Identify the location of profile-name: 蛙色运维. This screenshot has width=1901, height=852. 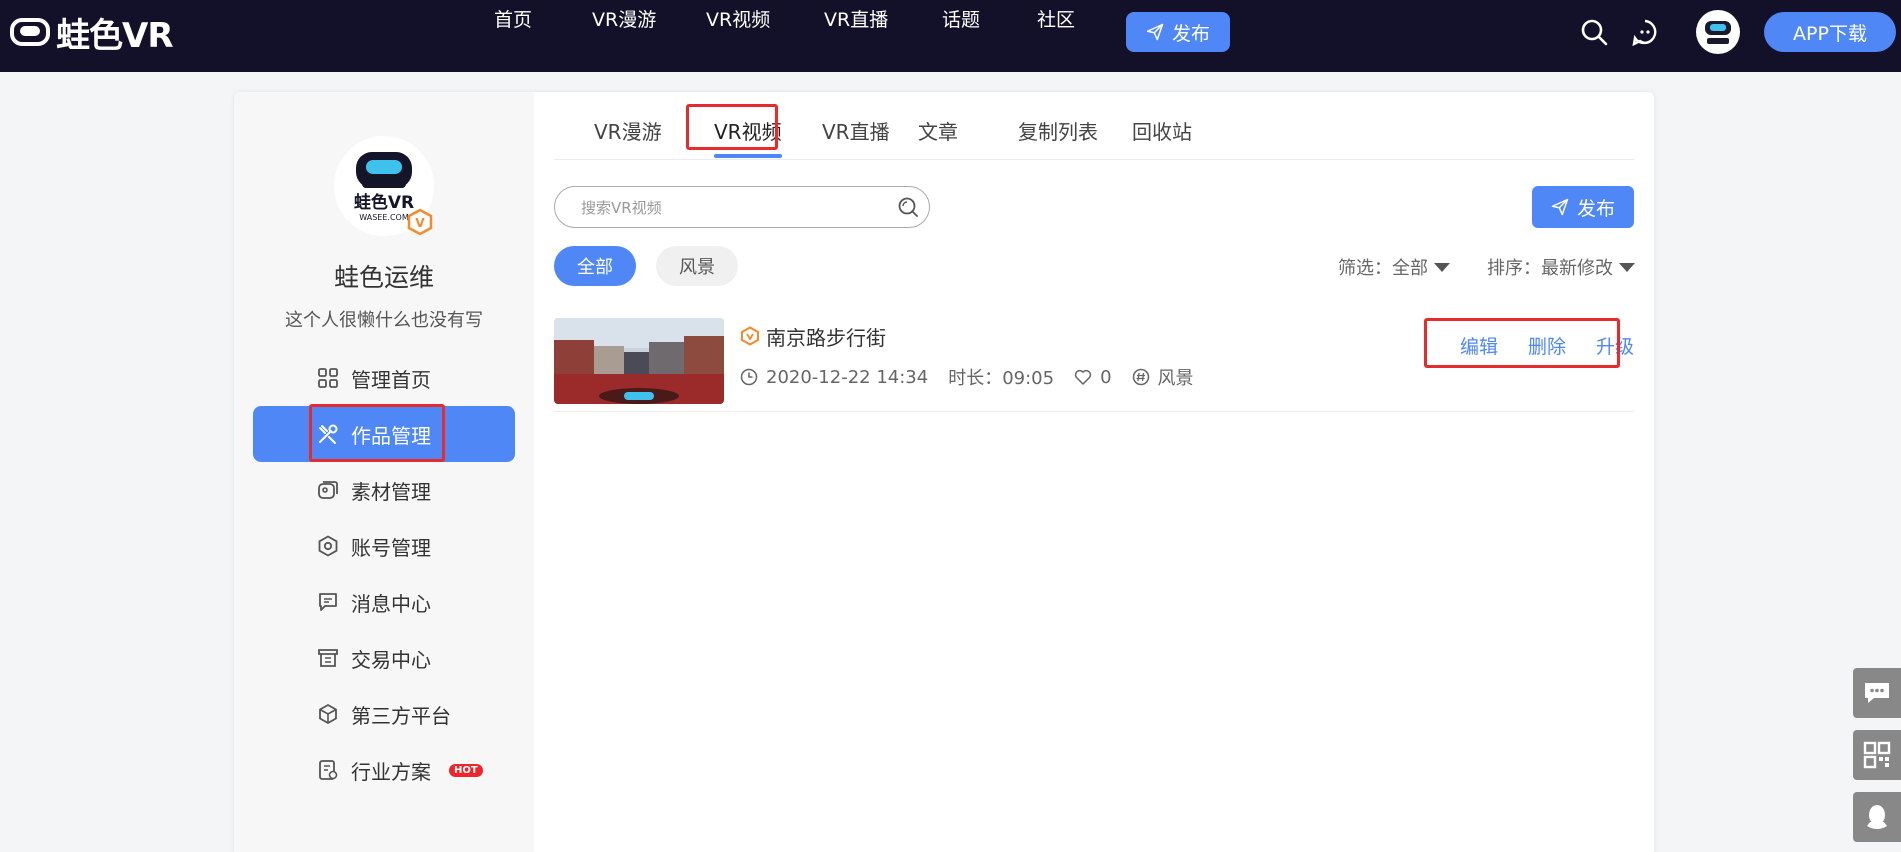
(383, 277).